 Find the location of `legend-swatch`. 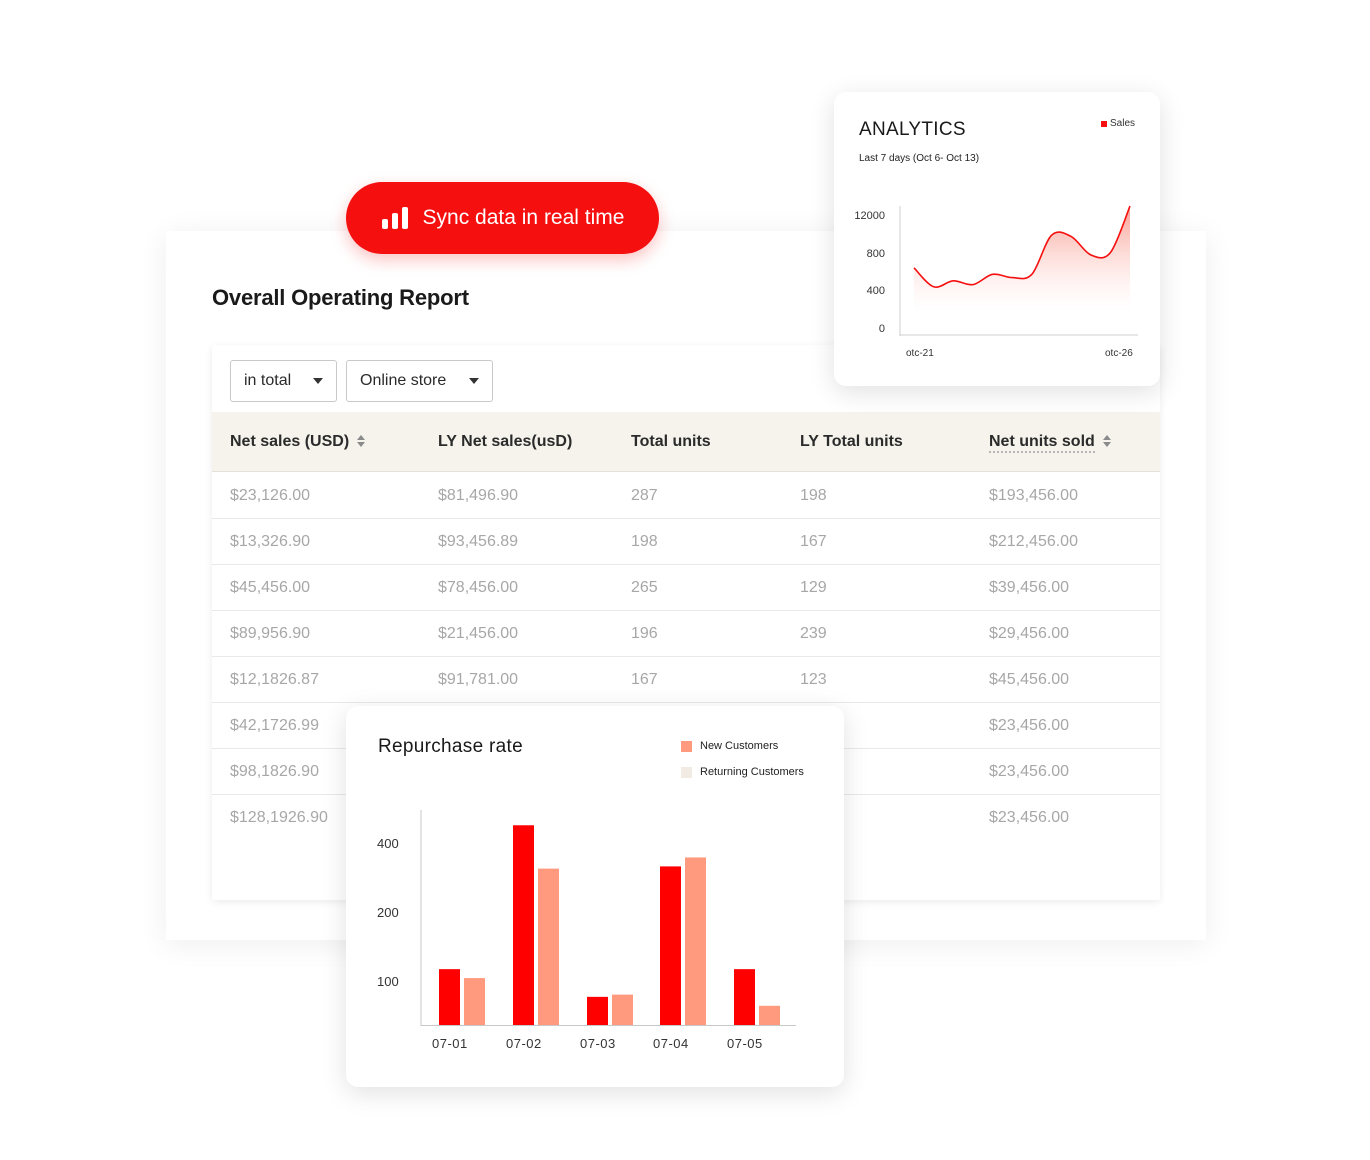

legend-swatch is located at coordinates (1104, 123).